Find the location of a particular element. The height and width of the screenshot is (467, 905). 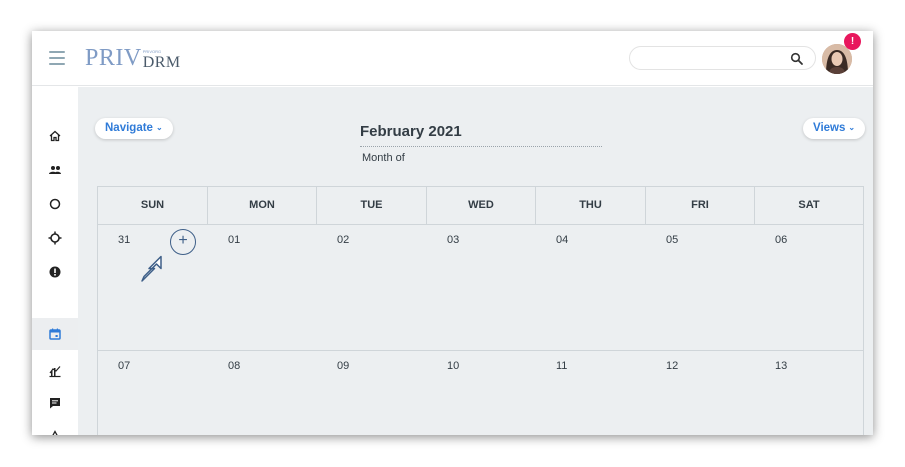

day-number: 06 is located at coordinates (781, 240).